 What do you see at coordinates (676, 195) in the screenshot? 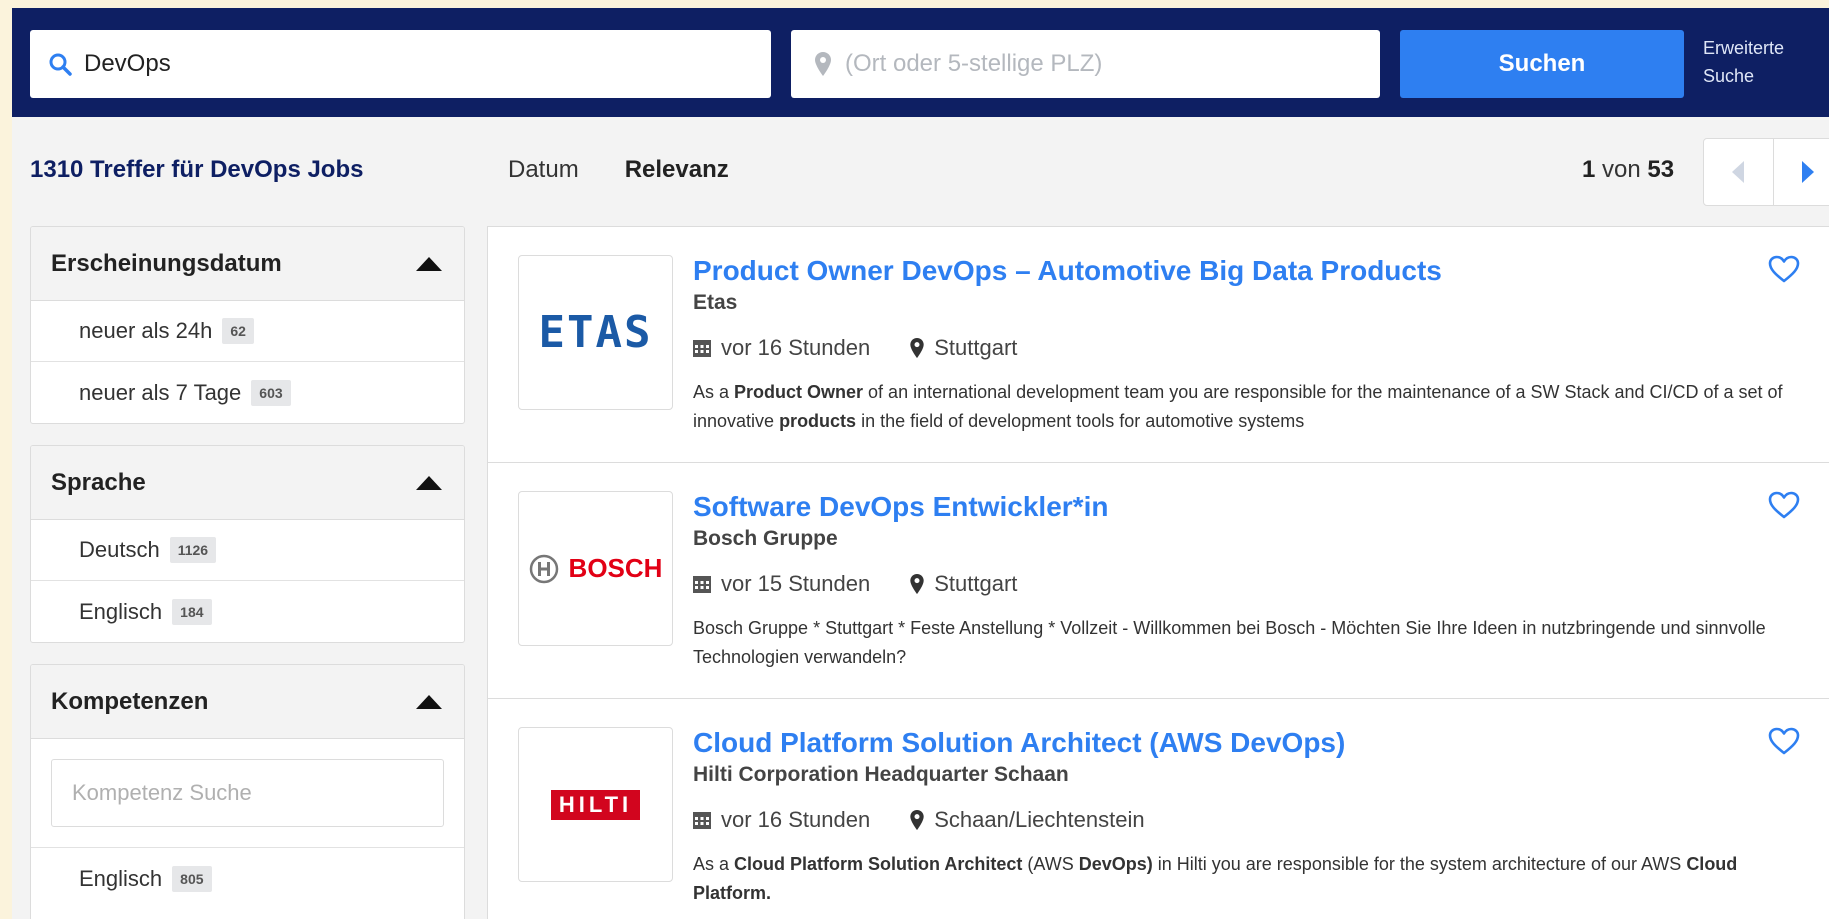
I see `tab-sort-relevance: Relevanz` at bounding box center [676, 195].